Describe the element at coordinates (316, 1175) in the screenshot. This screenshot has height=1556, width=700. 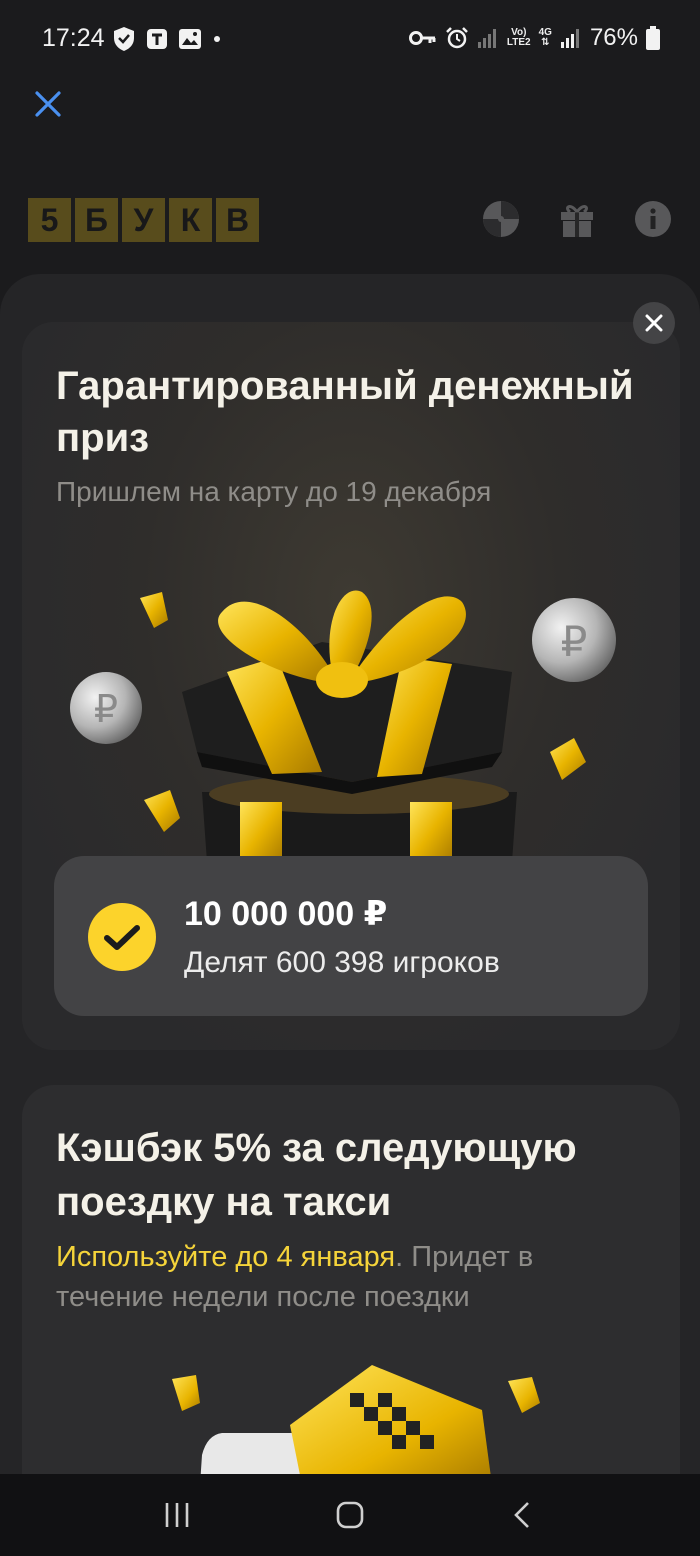
I see `cashback-title: Кэшбэк 5% за следующую поездку на такси` at that location.